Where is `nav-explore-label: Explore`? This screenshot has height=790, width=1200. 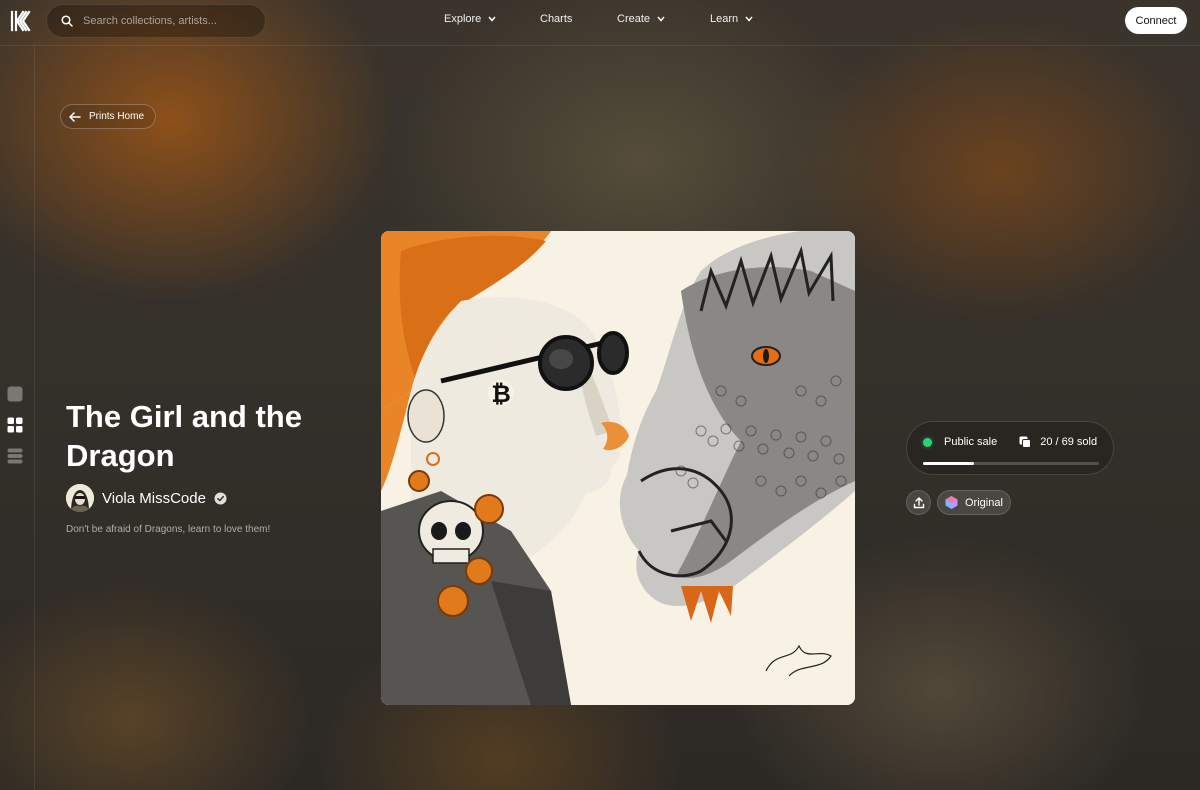 nav-explore-label: Explore is located at coordinates (463, 19).